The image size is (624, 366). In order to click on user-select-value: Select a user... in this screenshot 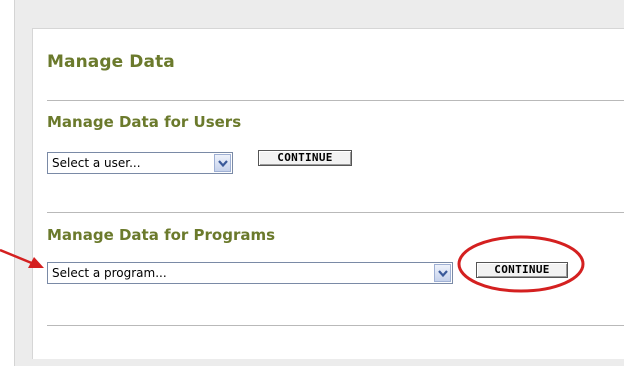, I will do `click(96, 163)`.